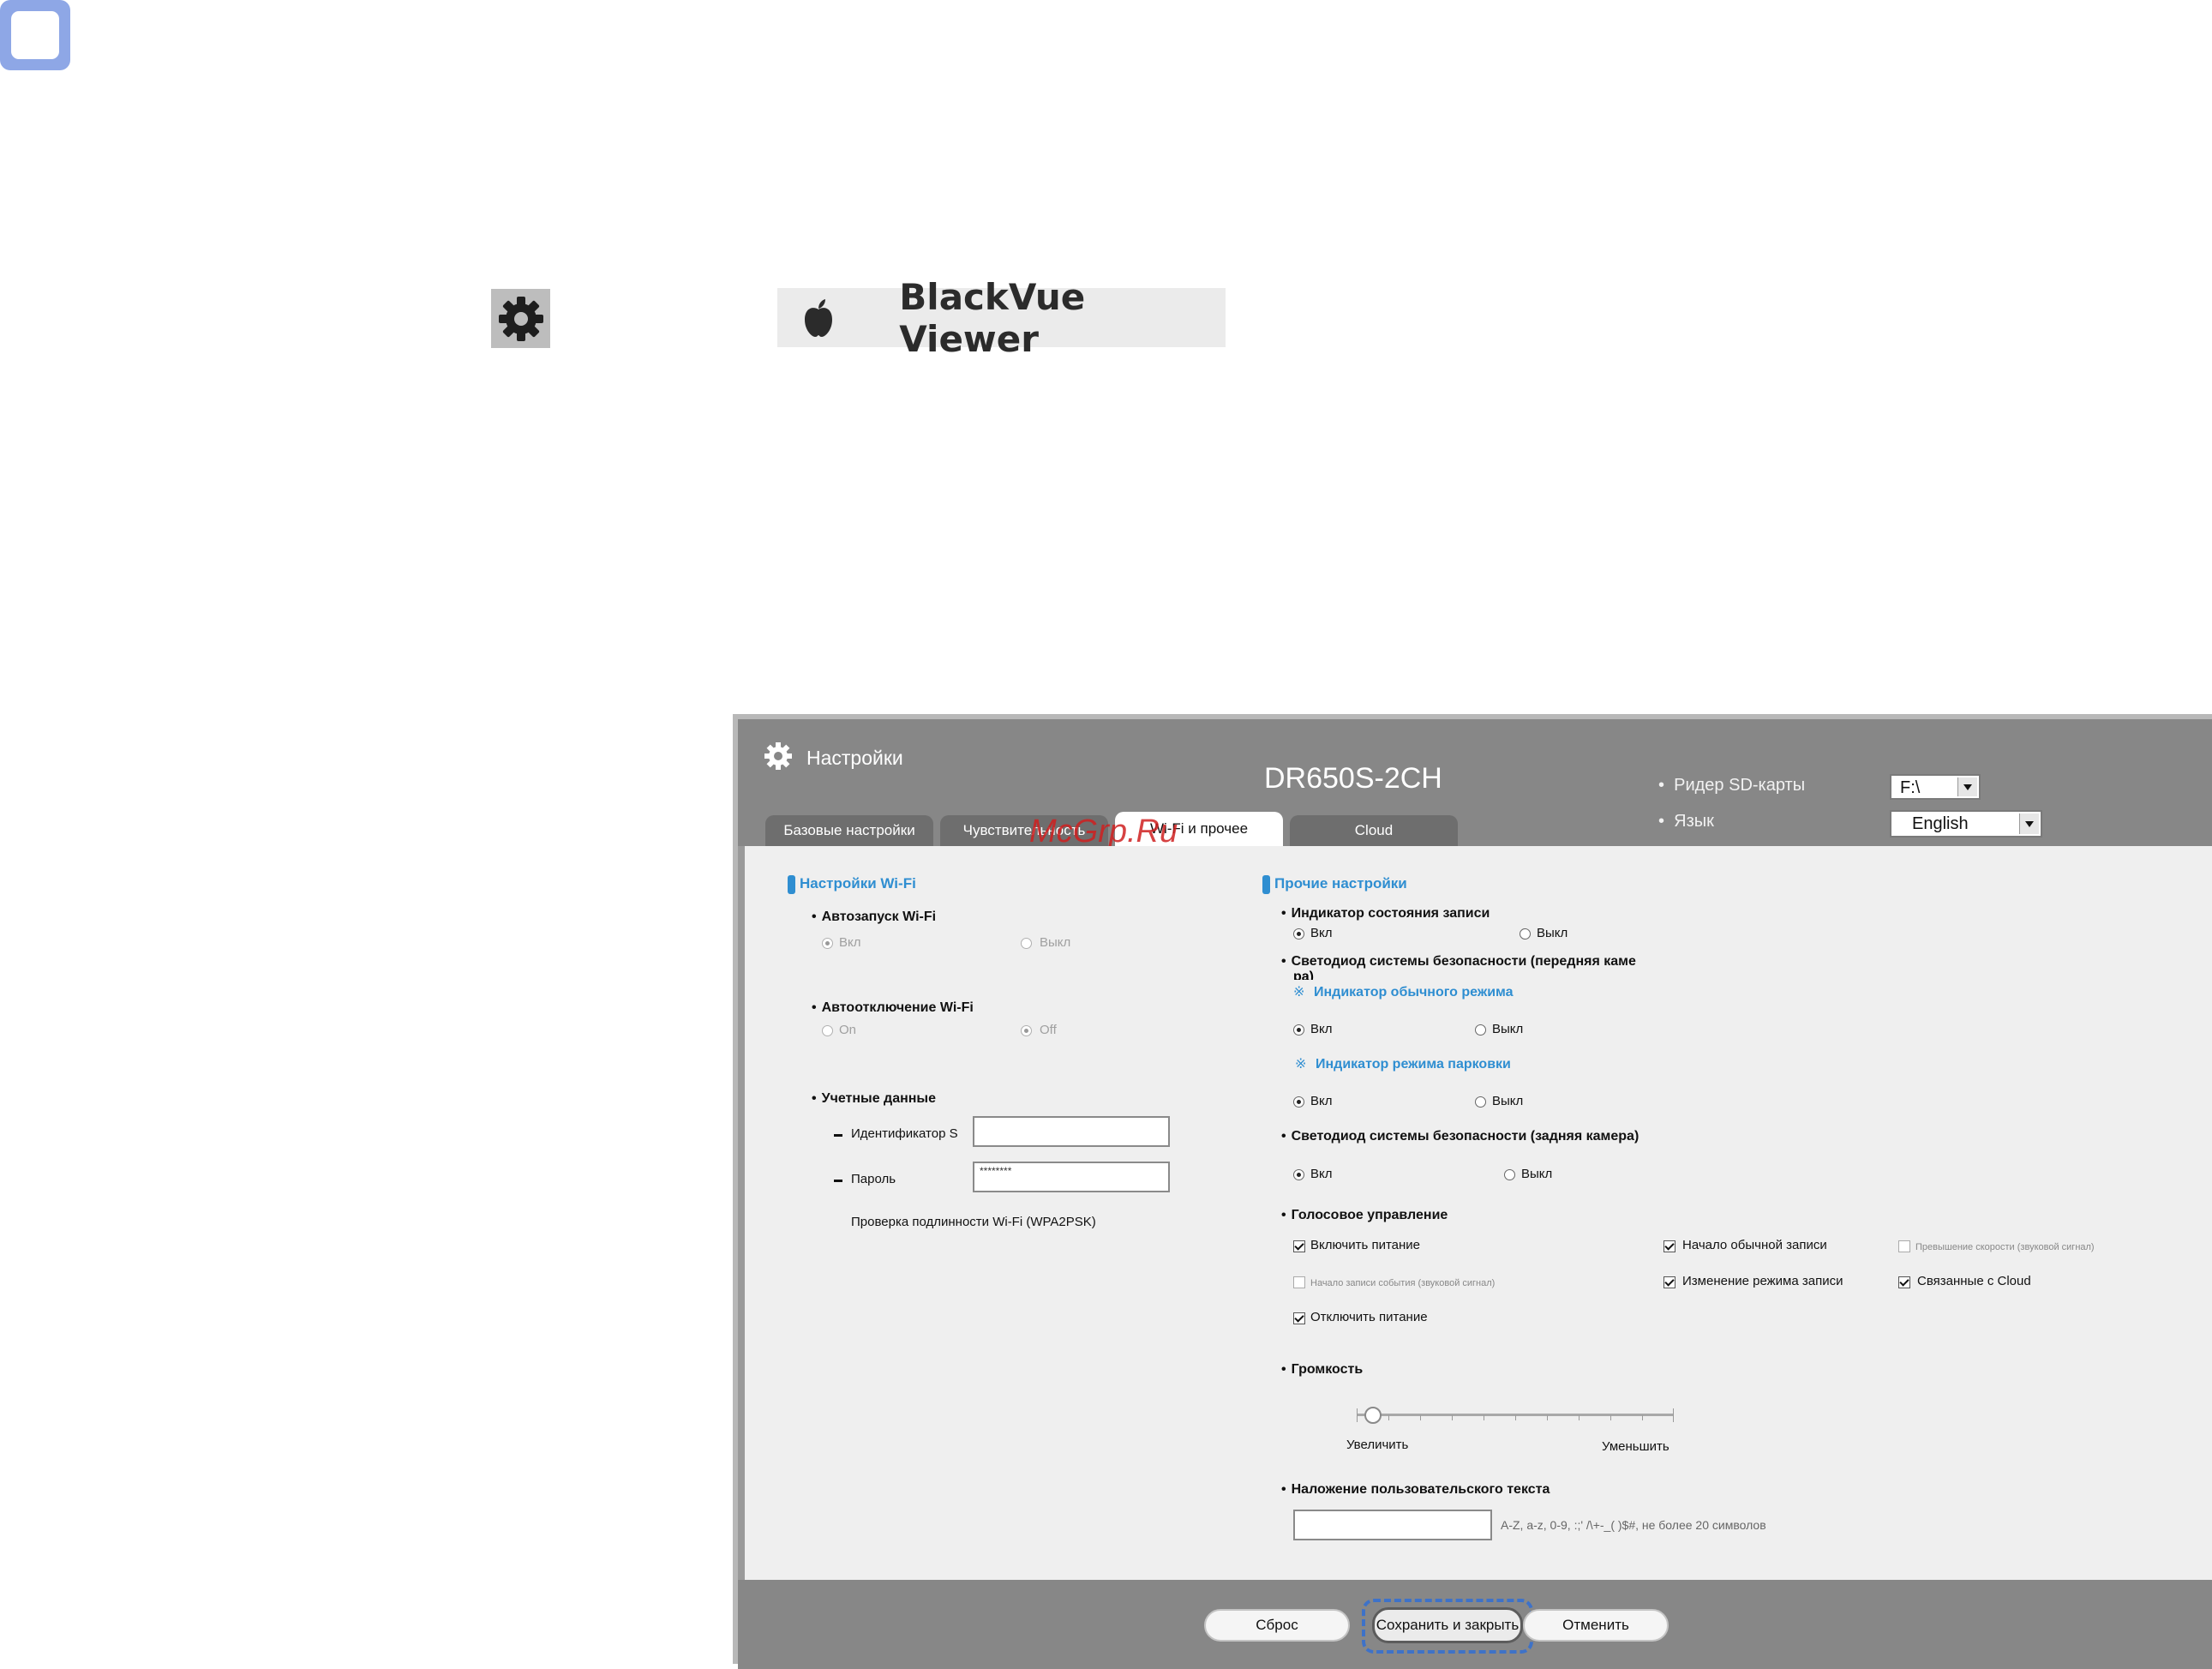  I want to click on voice-normal-rec-checkbox, so click(1669, 1246).